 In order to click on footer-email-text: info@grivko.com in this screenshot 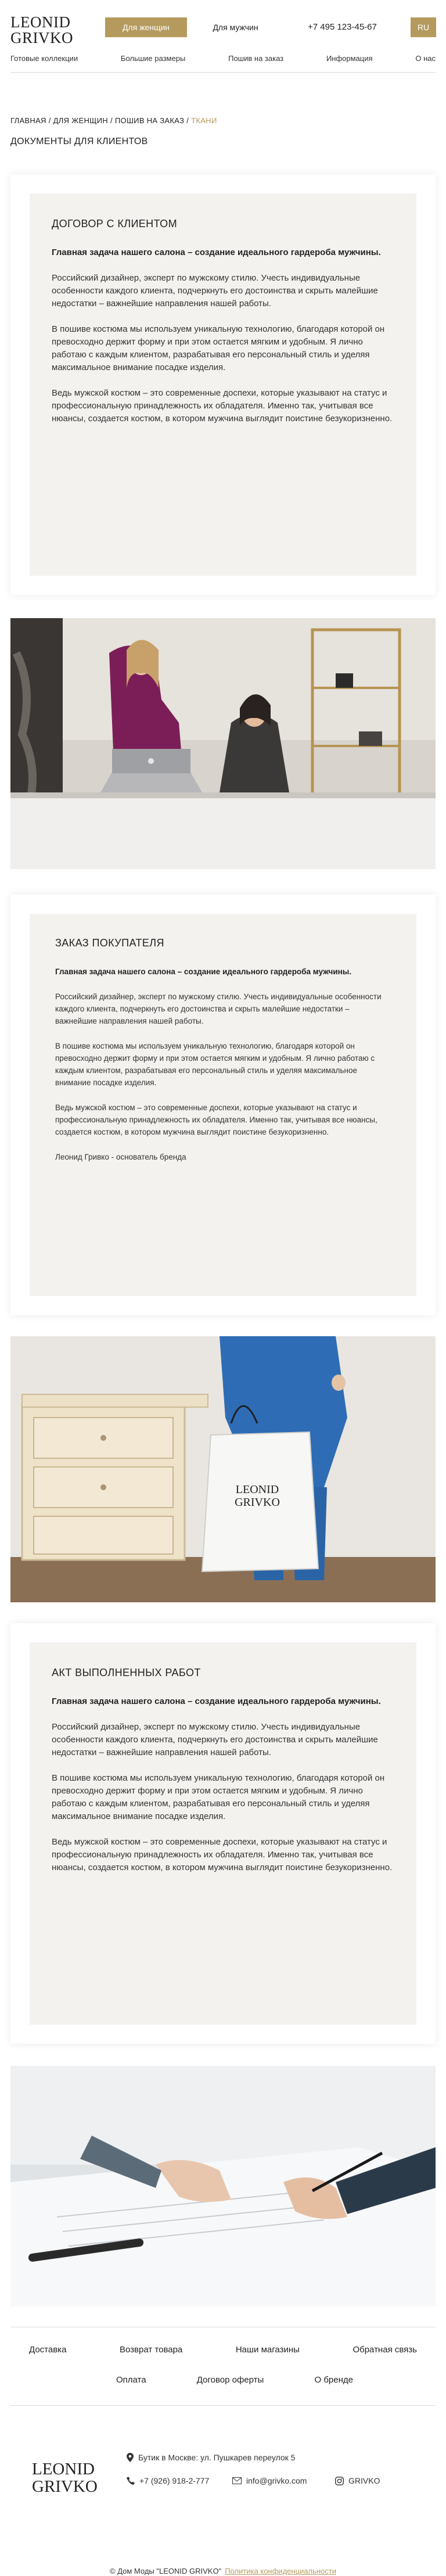, I will do `click(276, 2480)`.